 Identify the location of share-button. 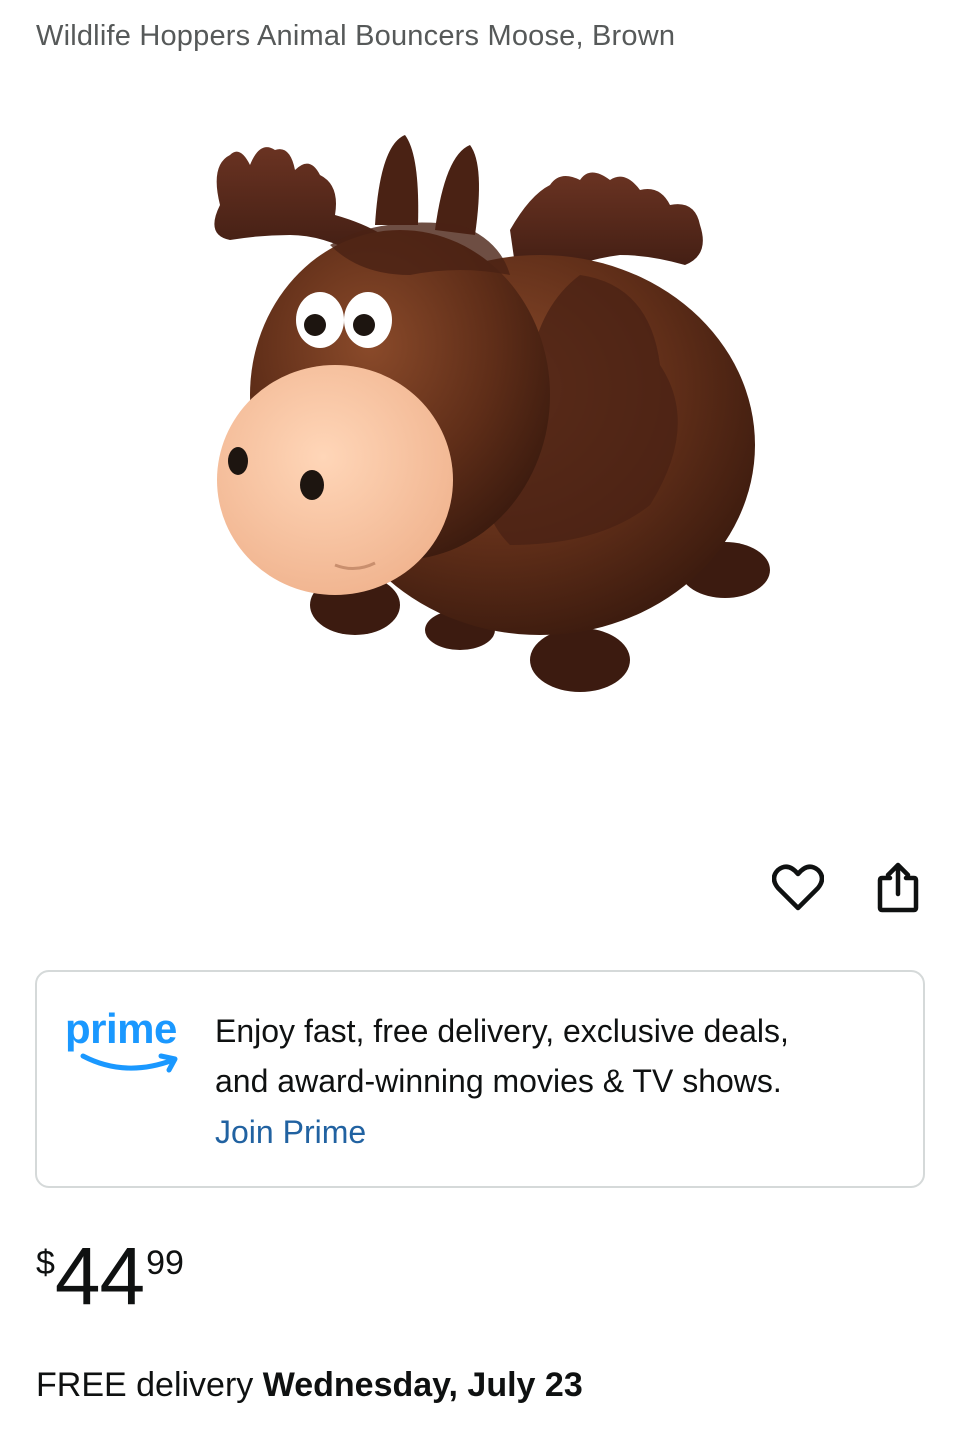
(898, 888).